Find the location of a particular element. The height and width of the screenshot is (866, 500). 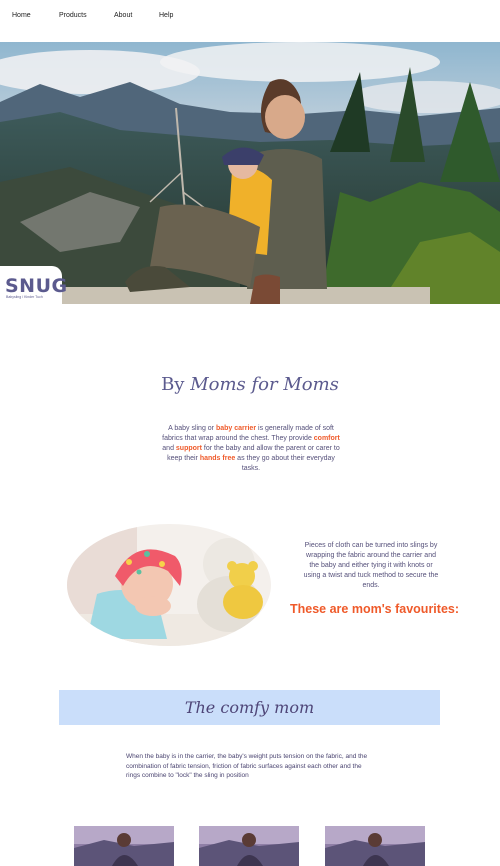

snug-logo: SNUG Babysling / Kinder Tuch is located at coordinates (33, 285).